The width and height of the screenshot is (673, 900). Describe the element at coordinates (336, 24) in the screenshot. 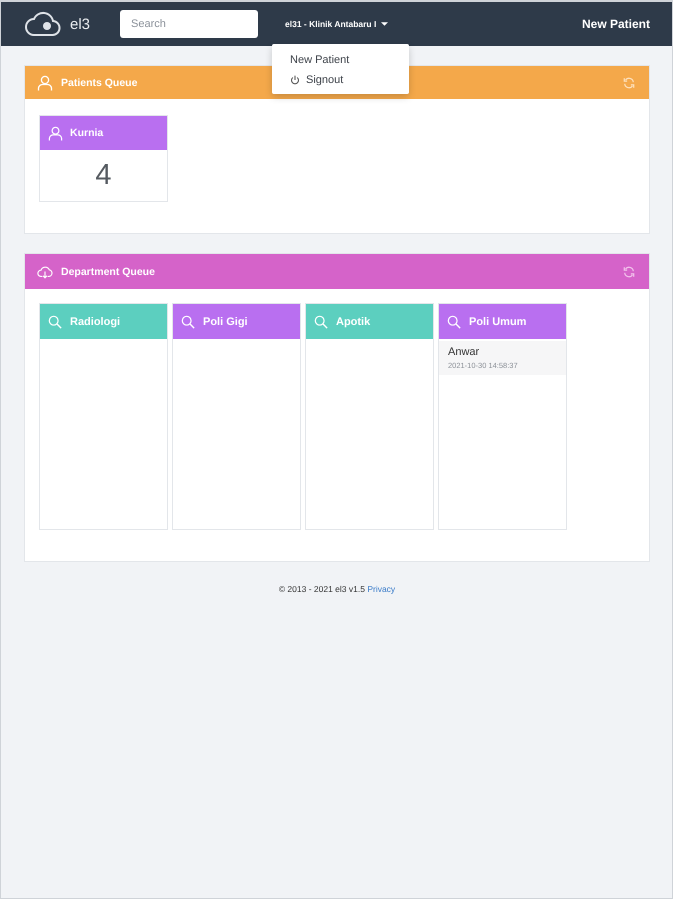

I see `account-dropdown-toggle: el31 - Klinik Antabaru I` at that location.